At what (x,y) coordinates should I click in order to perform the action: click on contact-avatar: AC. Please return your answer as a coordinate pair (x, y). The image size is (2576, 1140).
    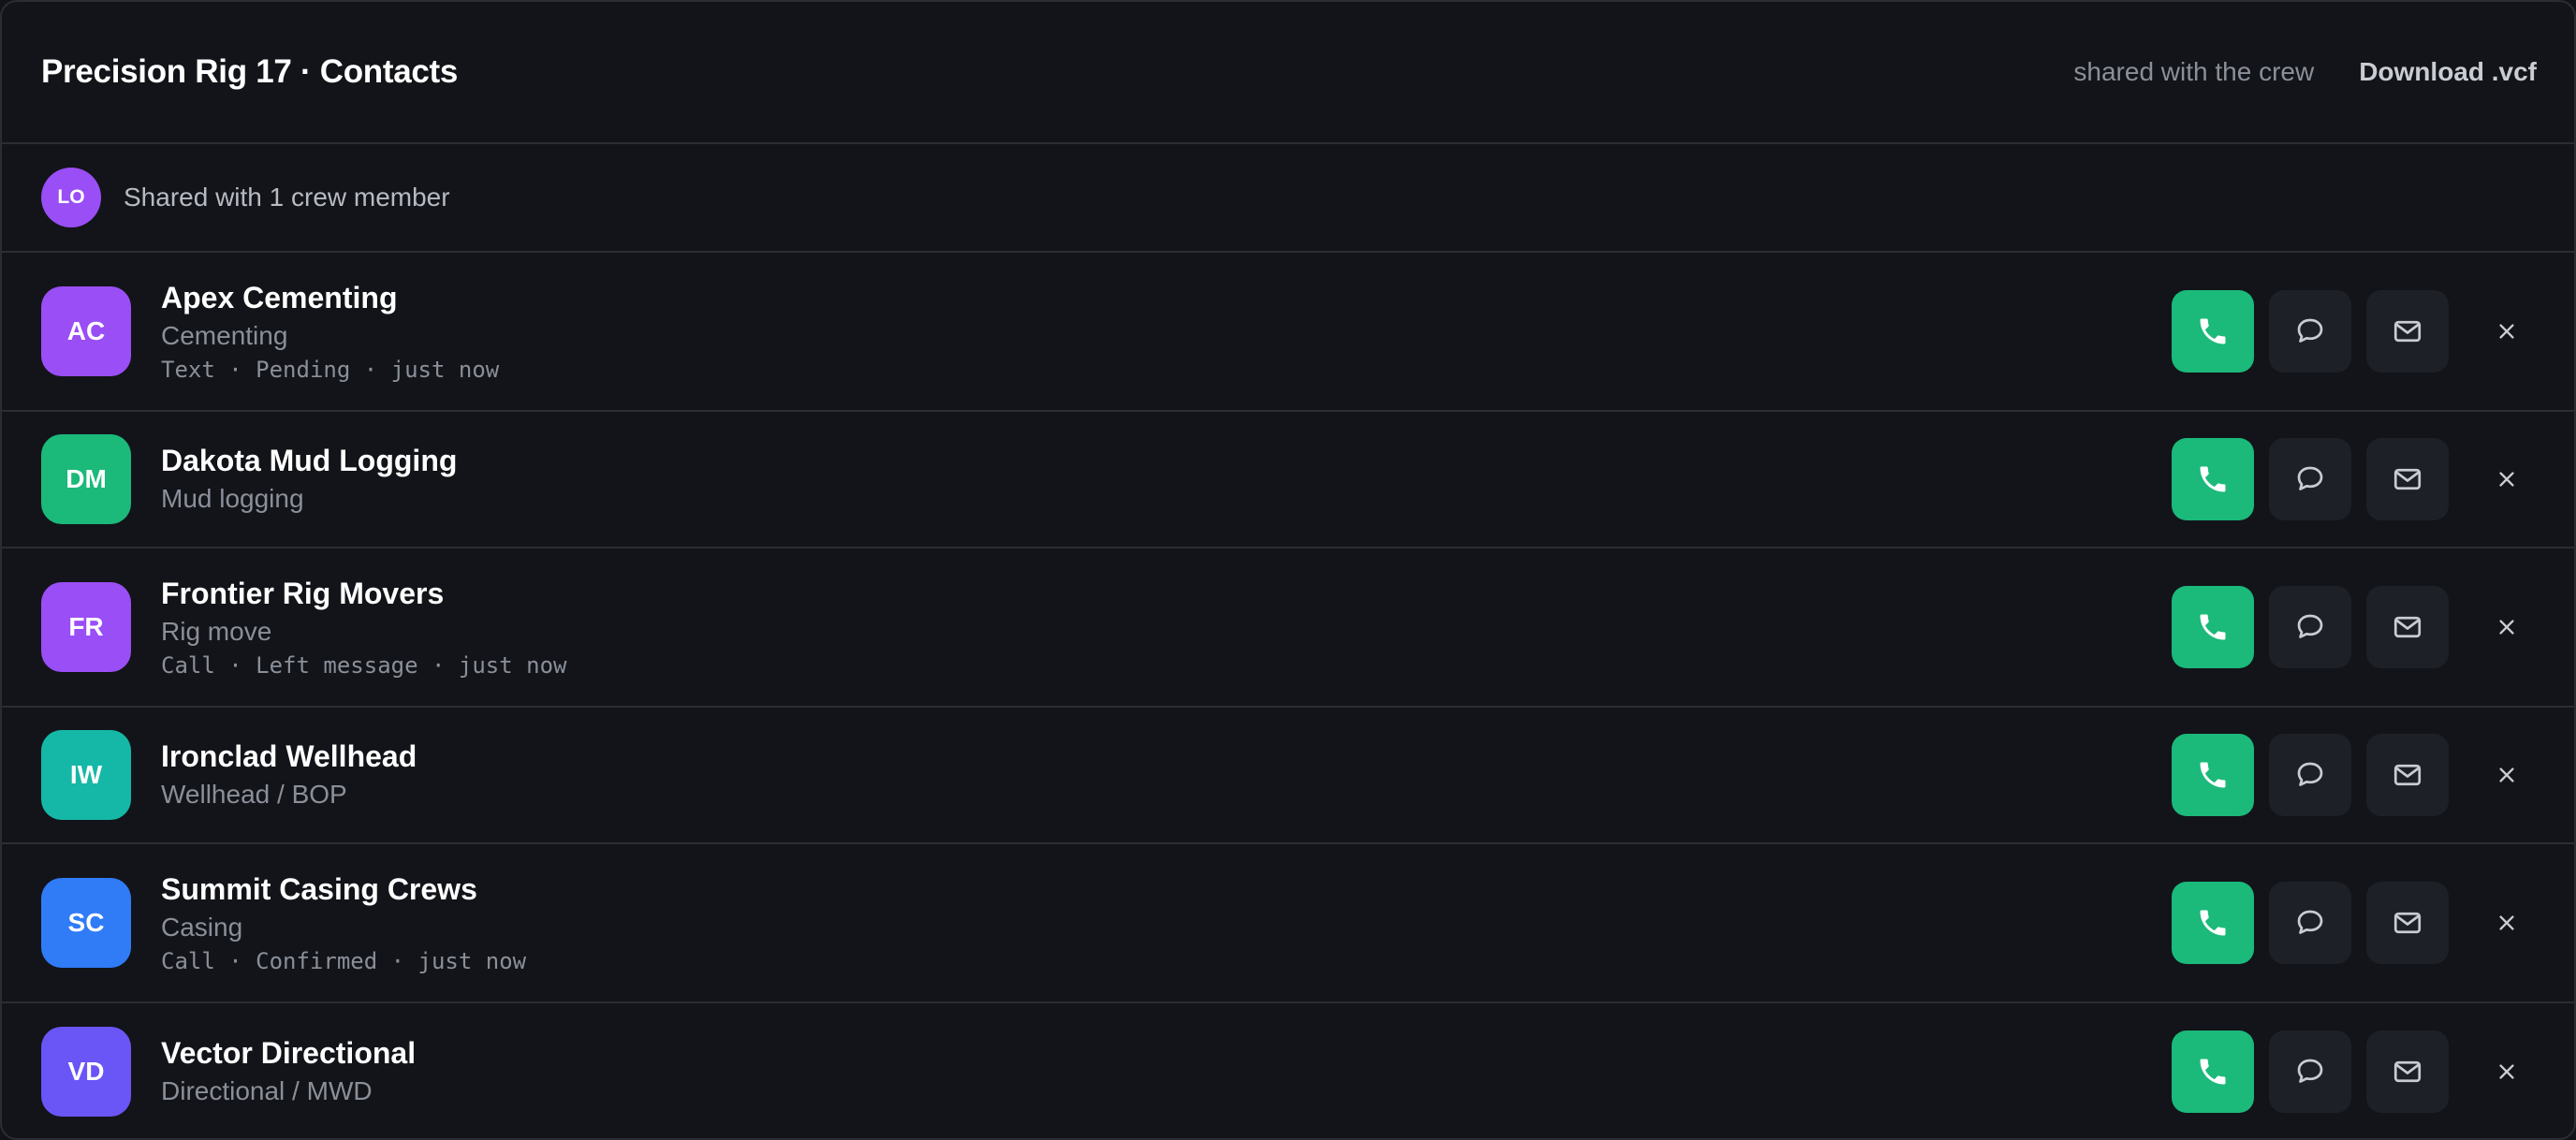
    Looking at the image, I should click on (86, 331).